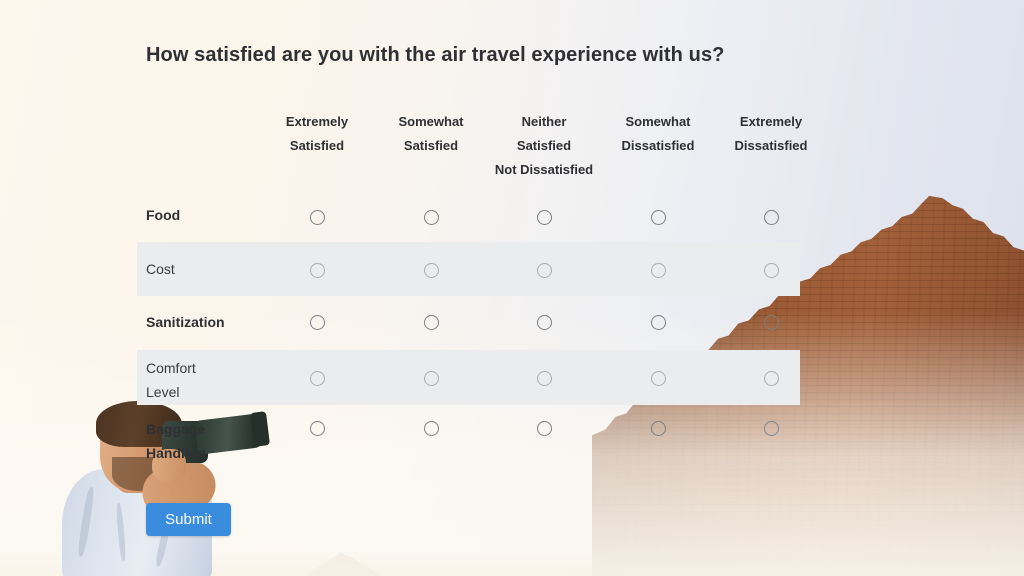 The width and height of the screenshot is (1024, 576). What do you see at coordinates (771, 378) in the screenshot?
I see `radio-comfort-level-extremely-dissatisfied` at bounding box center [771, 378].